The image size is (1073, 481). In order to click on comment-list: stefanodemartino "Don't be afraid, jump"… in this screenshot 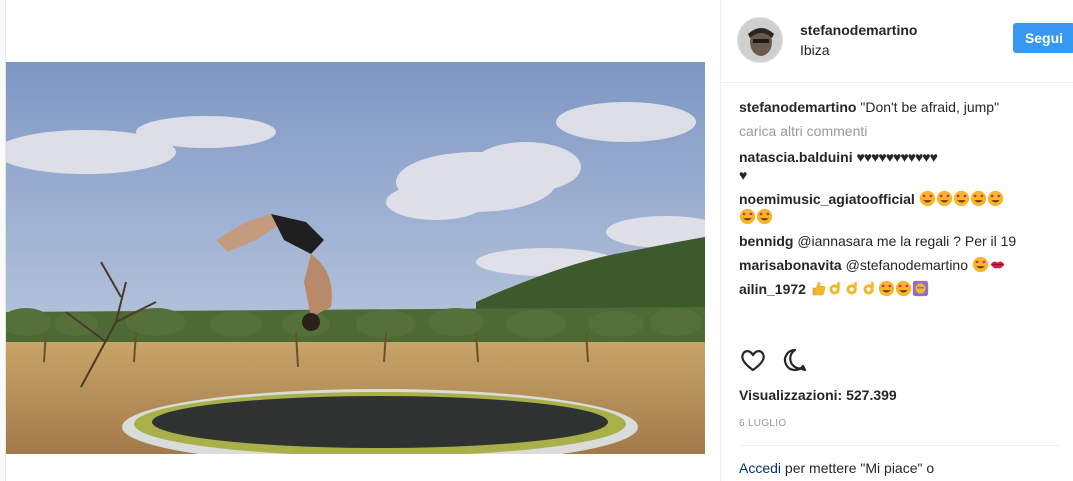, I will do `click(899, 201)`.